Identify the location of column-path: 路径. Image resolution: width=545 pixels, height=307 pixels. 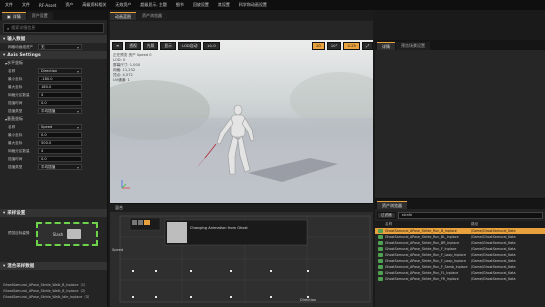
(506, 224).